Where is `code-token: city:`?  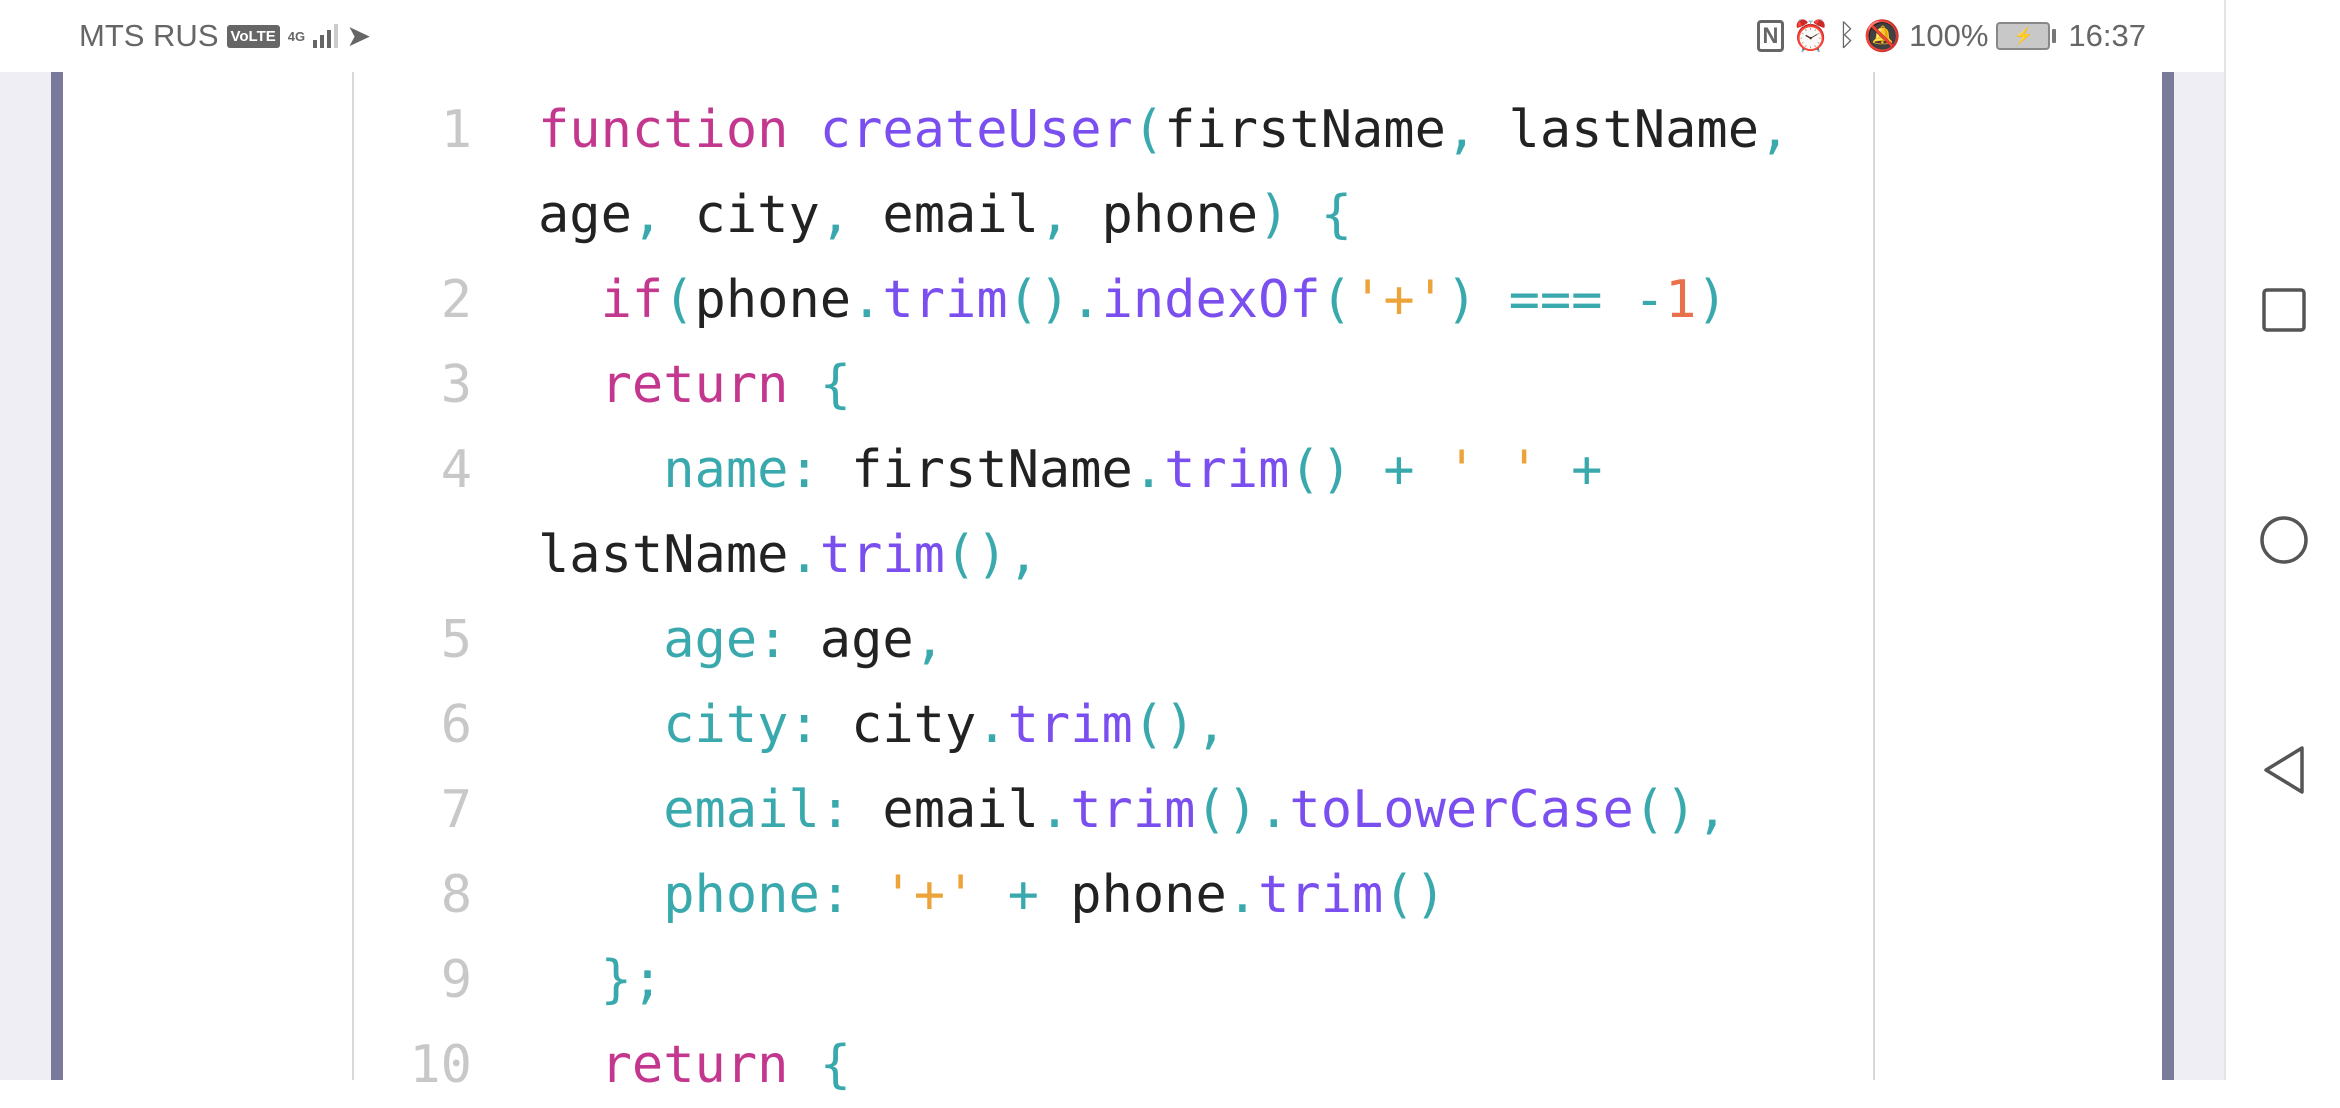
code-token: city: is located at coordinates (679, 725).